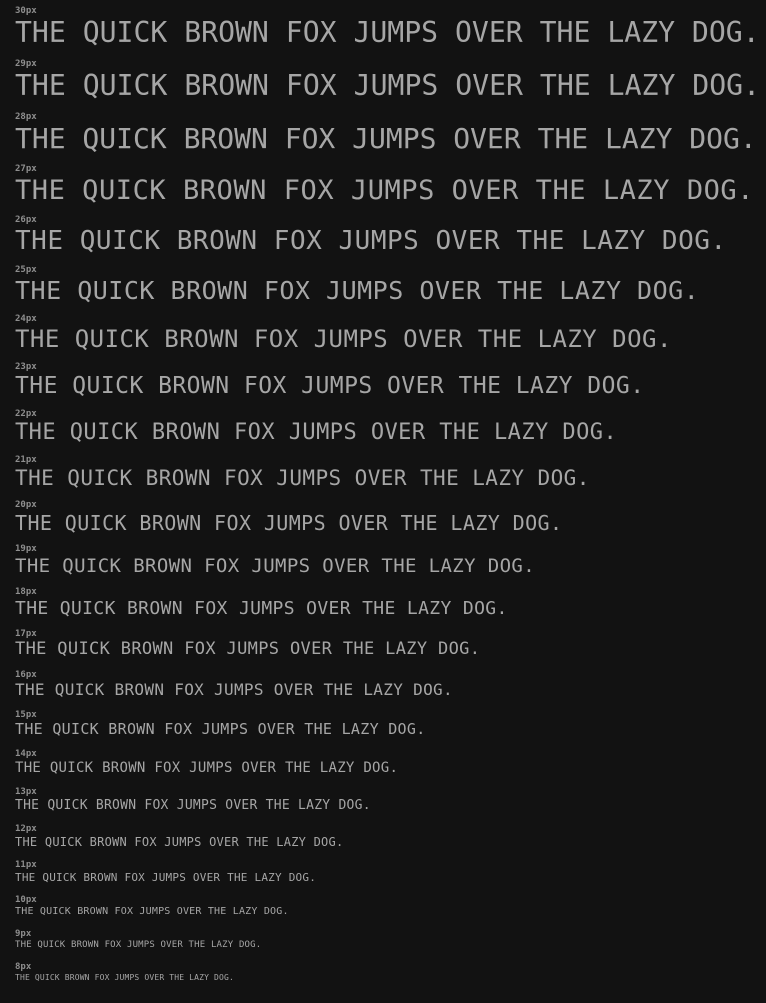 The height and width of the screenshot is (1003, 766). Describe the element at coordinates (26, 220) in the screenshot. I see `size-label: 26px` at that location.